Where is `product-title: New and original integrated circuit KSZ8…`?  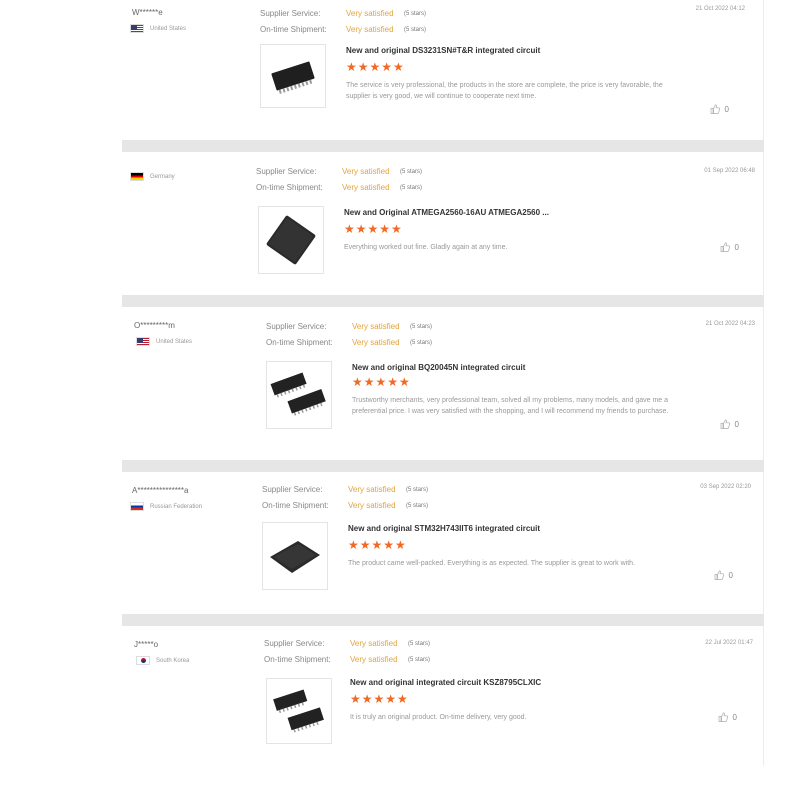 product-title: New and original integrated circuit KSZ8… is located at coordinates (445, 682).